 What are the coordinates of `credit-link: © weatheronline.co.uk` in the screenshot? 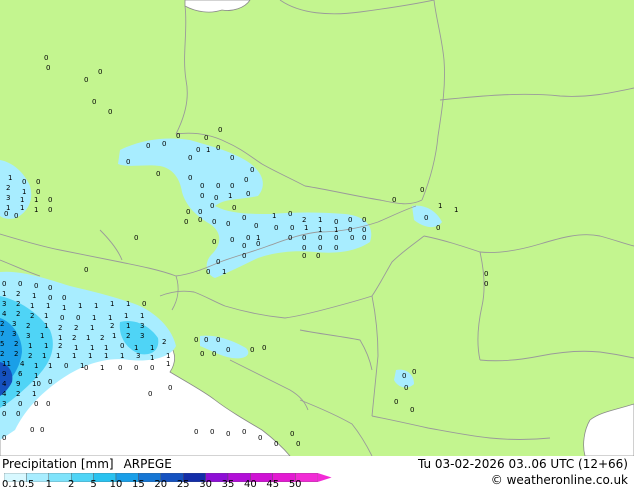 It's located at (559, 480).